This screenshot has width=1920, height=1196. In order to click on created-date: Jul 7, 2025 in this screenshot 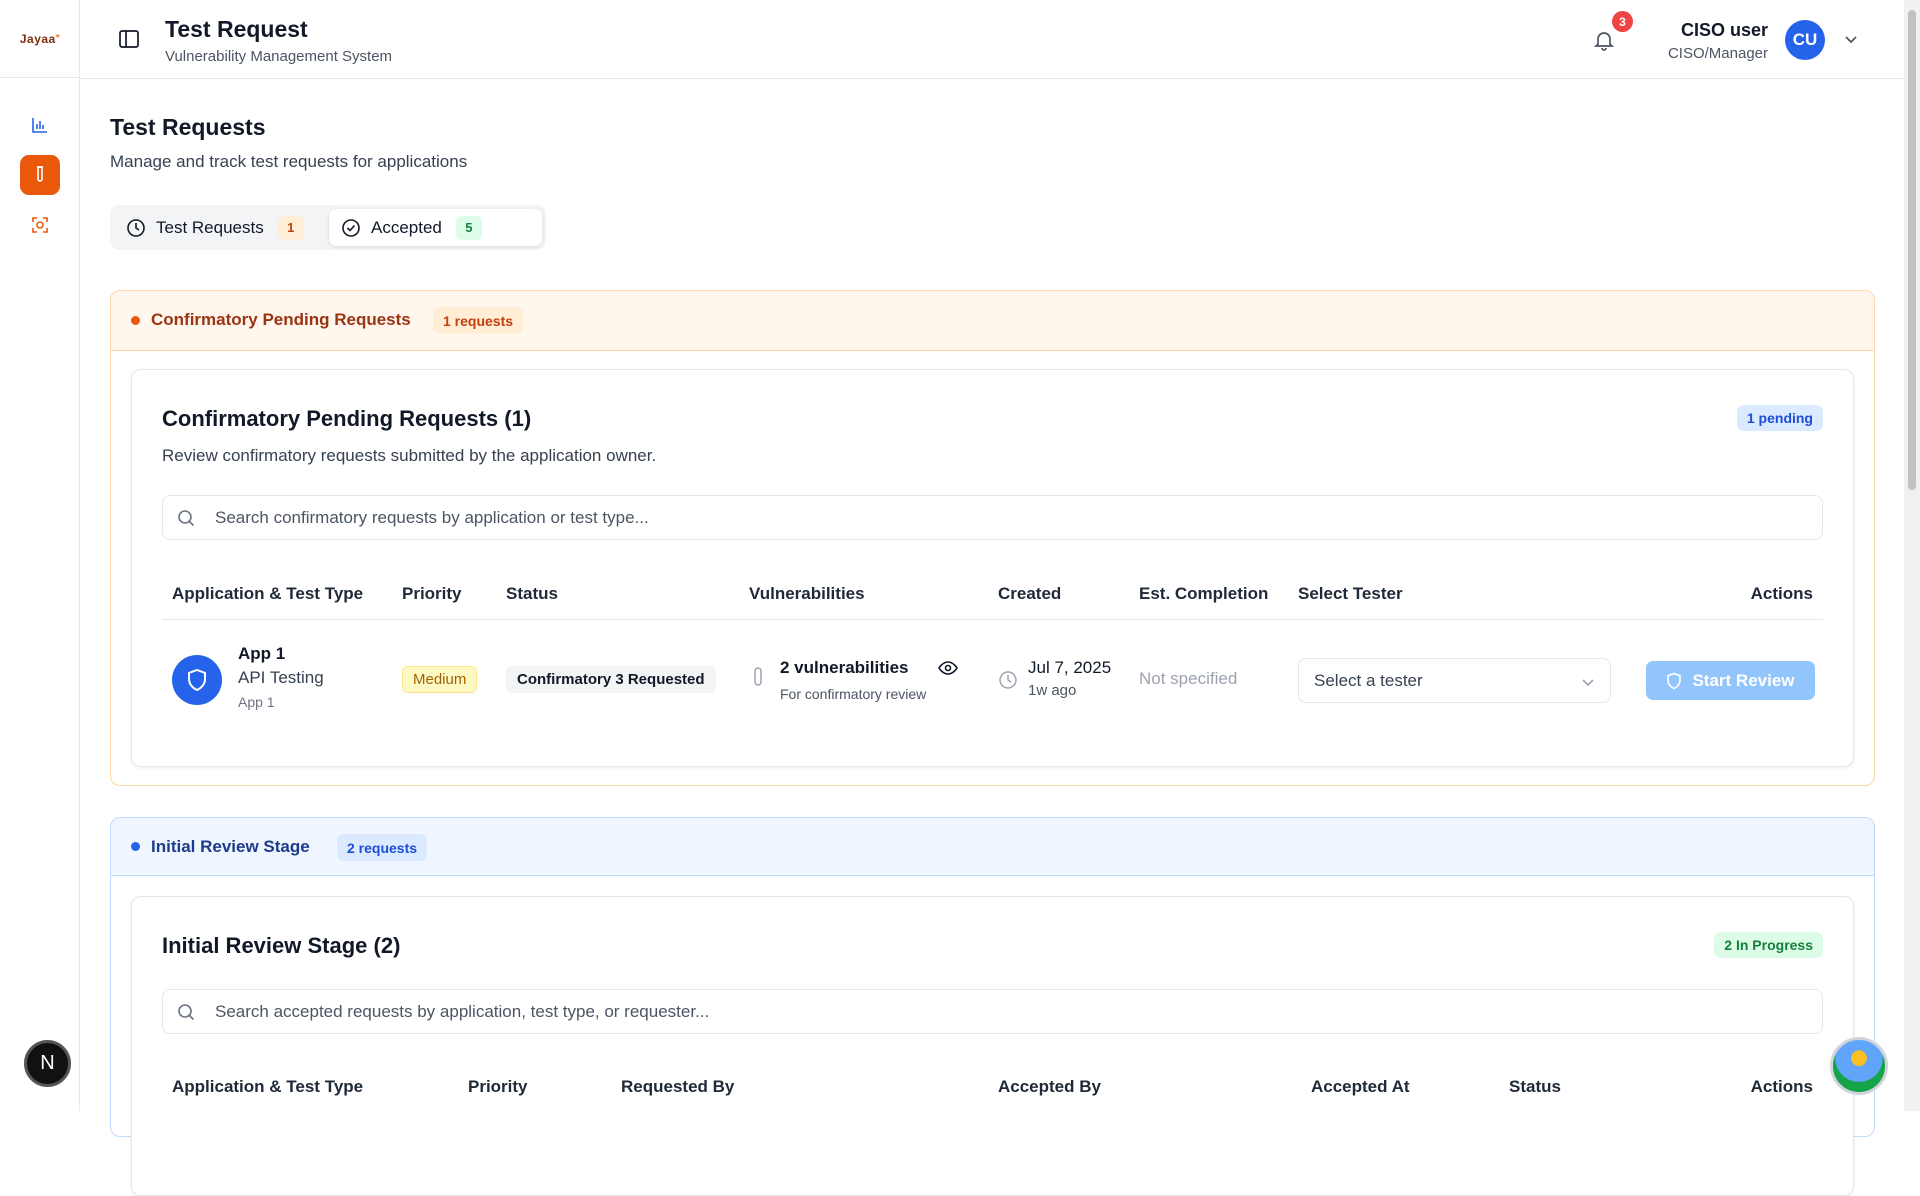, I will do `click(1070, 667)`.